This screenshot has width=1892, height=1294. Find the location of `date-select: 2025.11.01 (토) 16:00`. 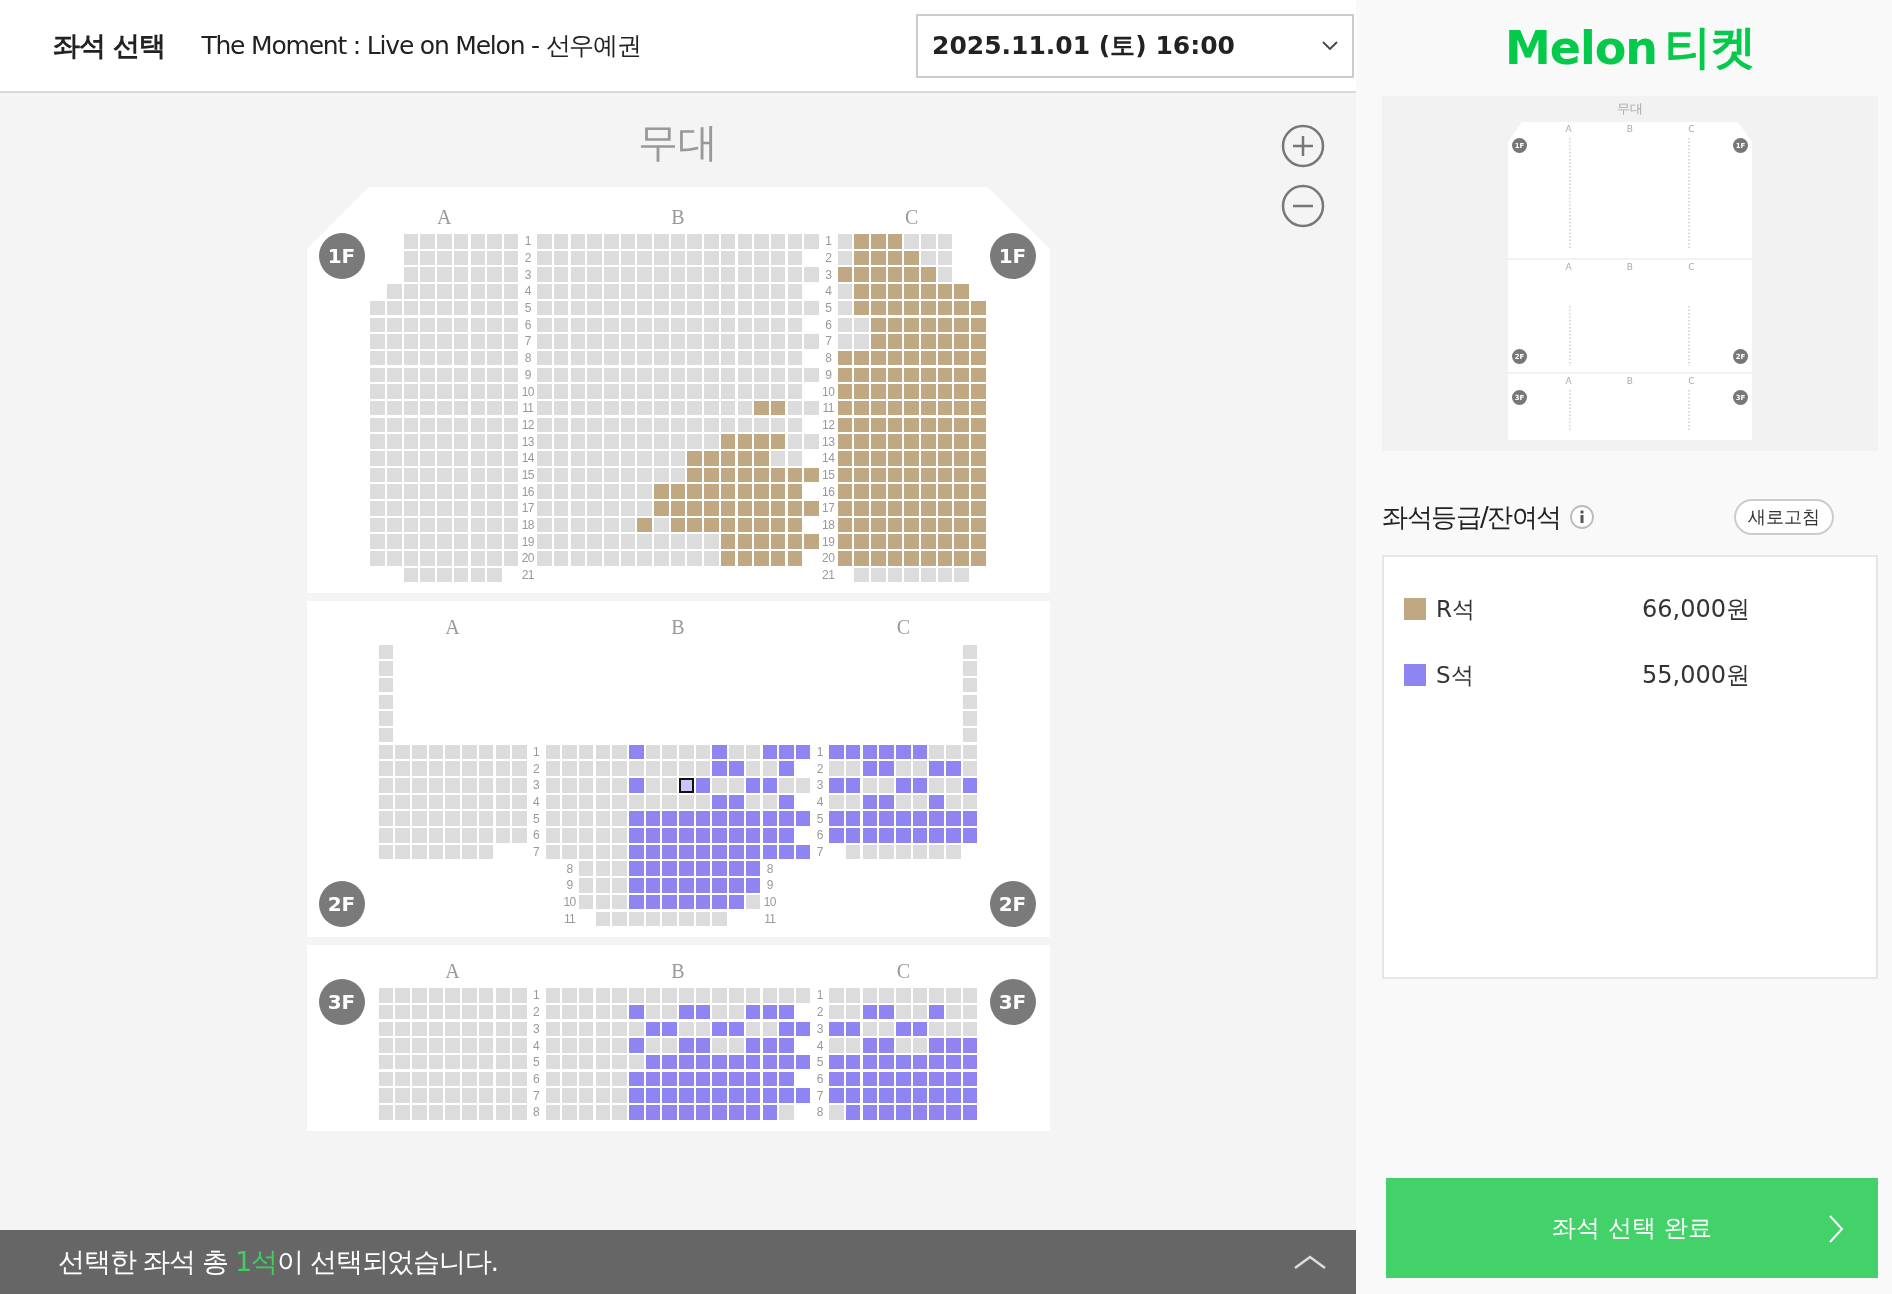

date-select: 2025.11.01 (토) 16:00 is located at coordinates (1135, 45).